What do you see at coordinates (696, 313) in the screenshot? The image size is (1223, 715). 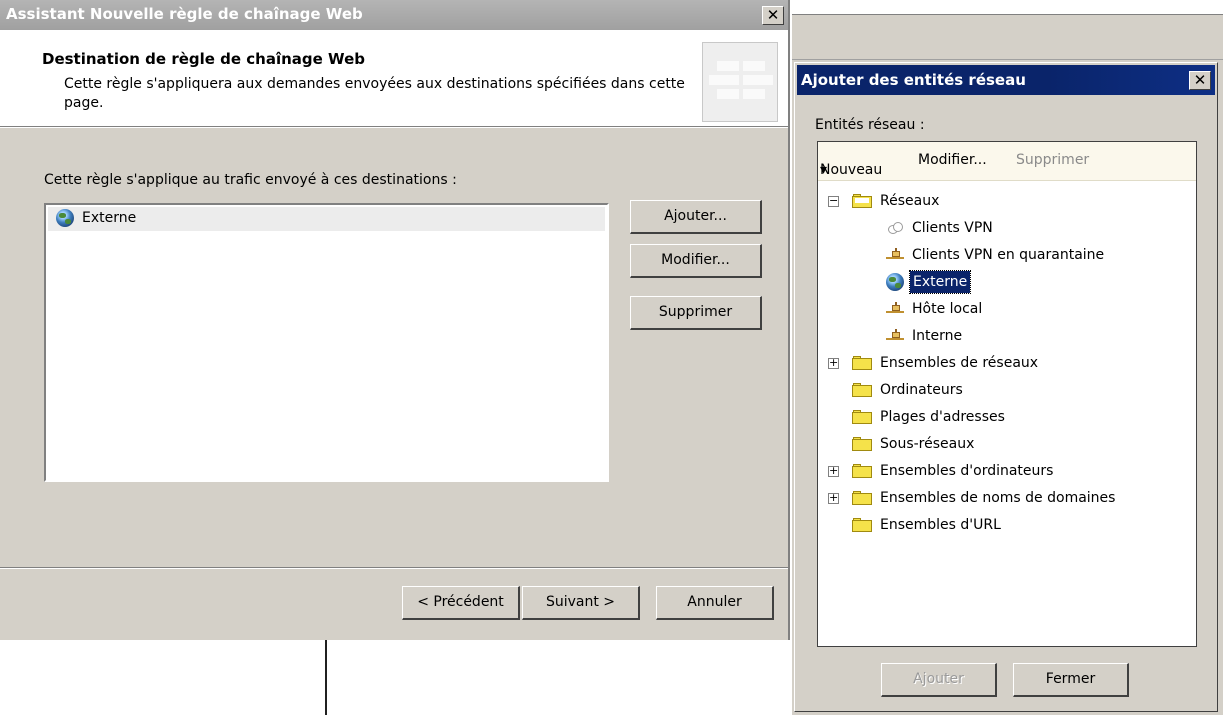 I see `delete-button: Supprimer` at bounding box center [696, 313].